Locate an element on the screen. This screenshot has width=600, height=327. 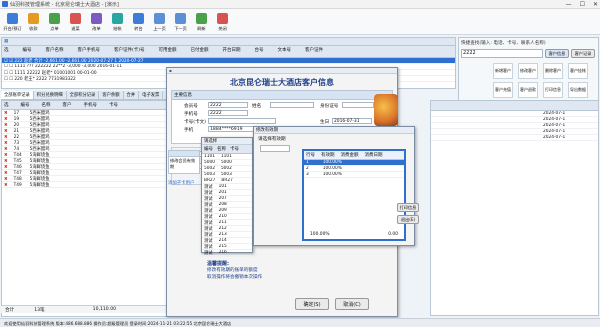
print-info-button: 打印信息 is located at coordinates (408, 207).